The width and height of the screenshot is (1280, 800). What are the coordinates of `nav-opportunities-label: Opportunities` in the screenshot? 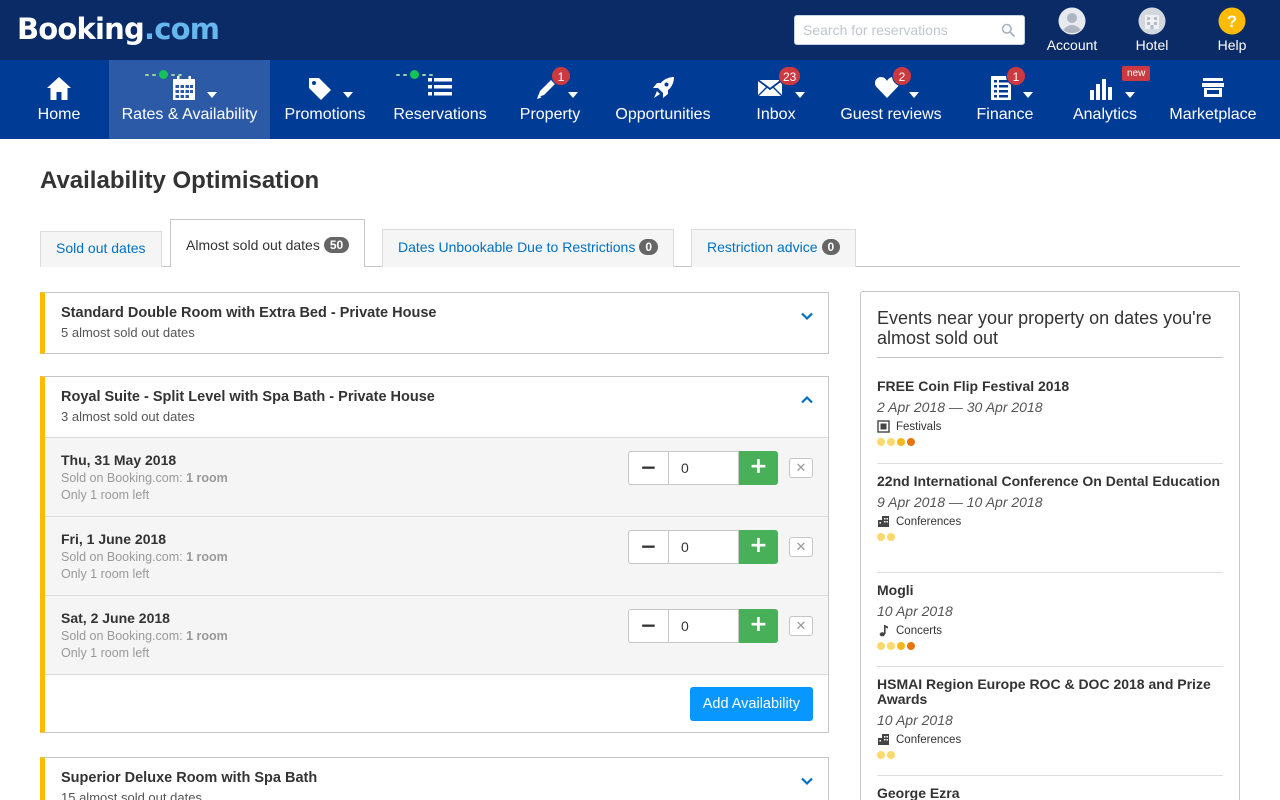 It's located at (663, 114).